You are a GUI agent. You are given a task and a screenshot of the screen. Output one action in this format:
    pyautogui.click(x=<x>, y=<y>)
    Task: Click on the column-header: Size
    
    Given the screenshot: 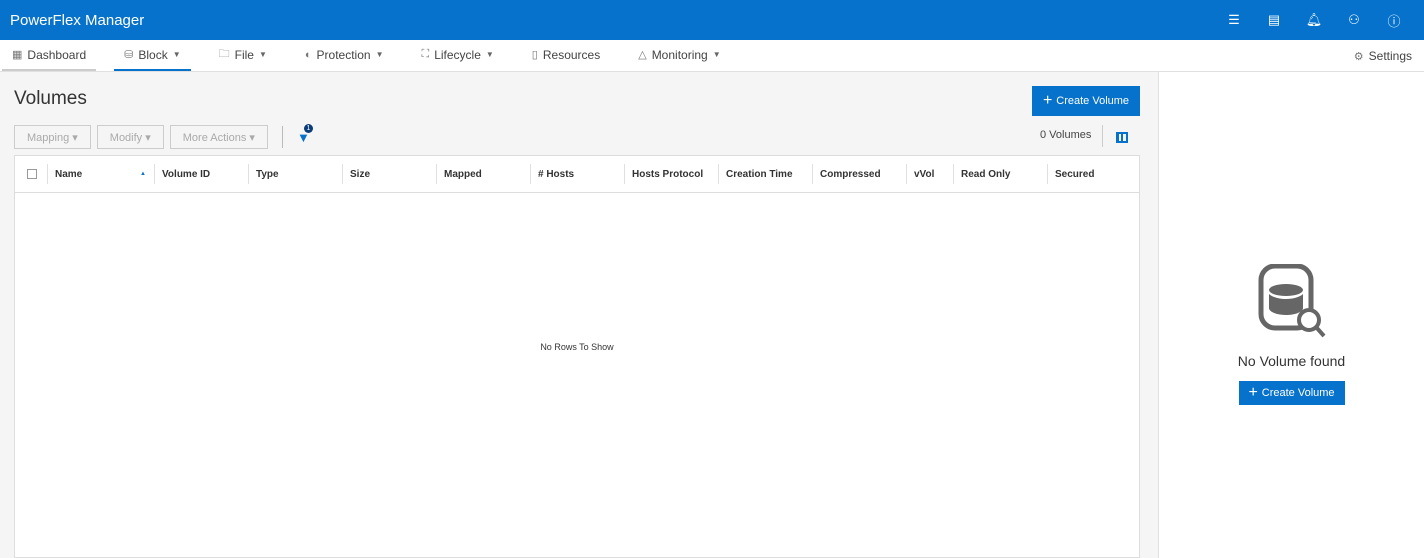 What is the action you would take?
    pyautogui.click(x=389, y=174)
    